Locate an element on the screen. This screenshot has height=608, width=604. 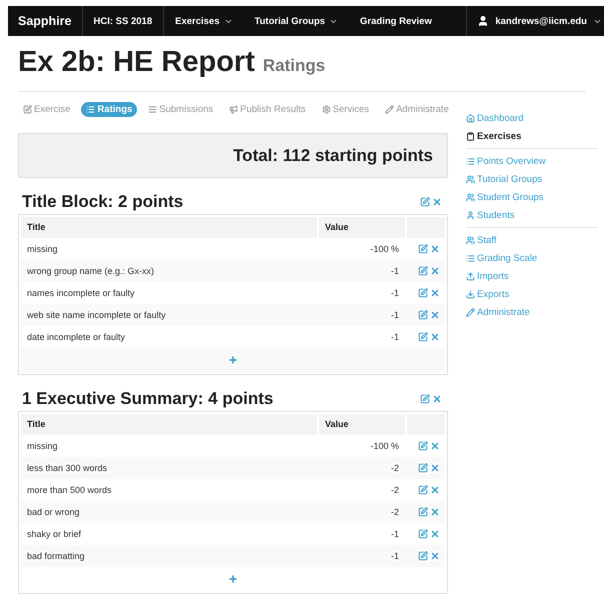
megaphone-icon is located at coordinates (233, 109).